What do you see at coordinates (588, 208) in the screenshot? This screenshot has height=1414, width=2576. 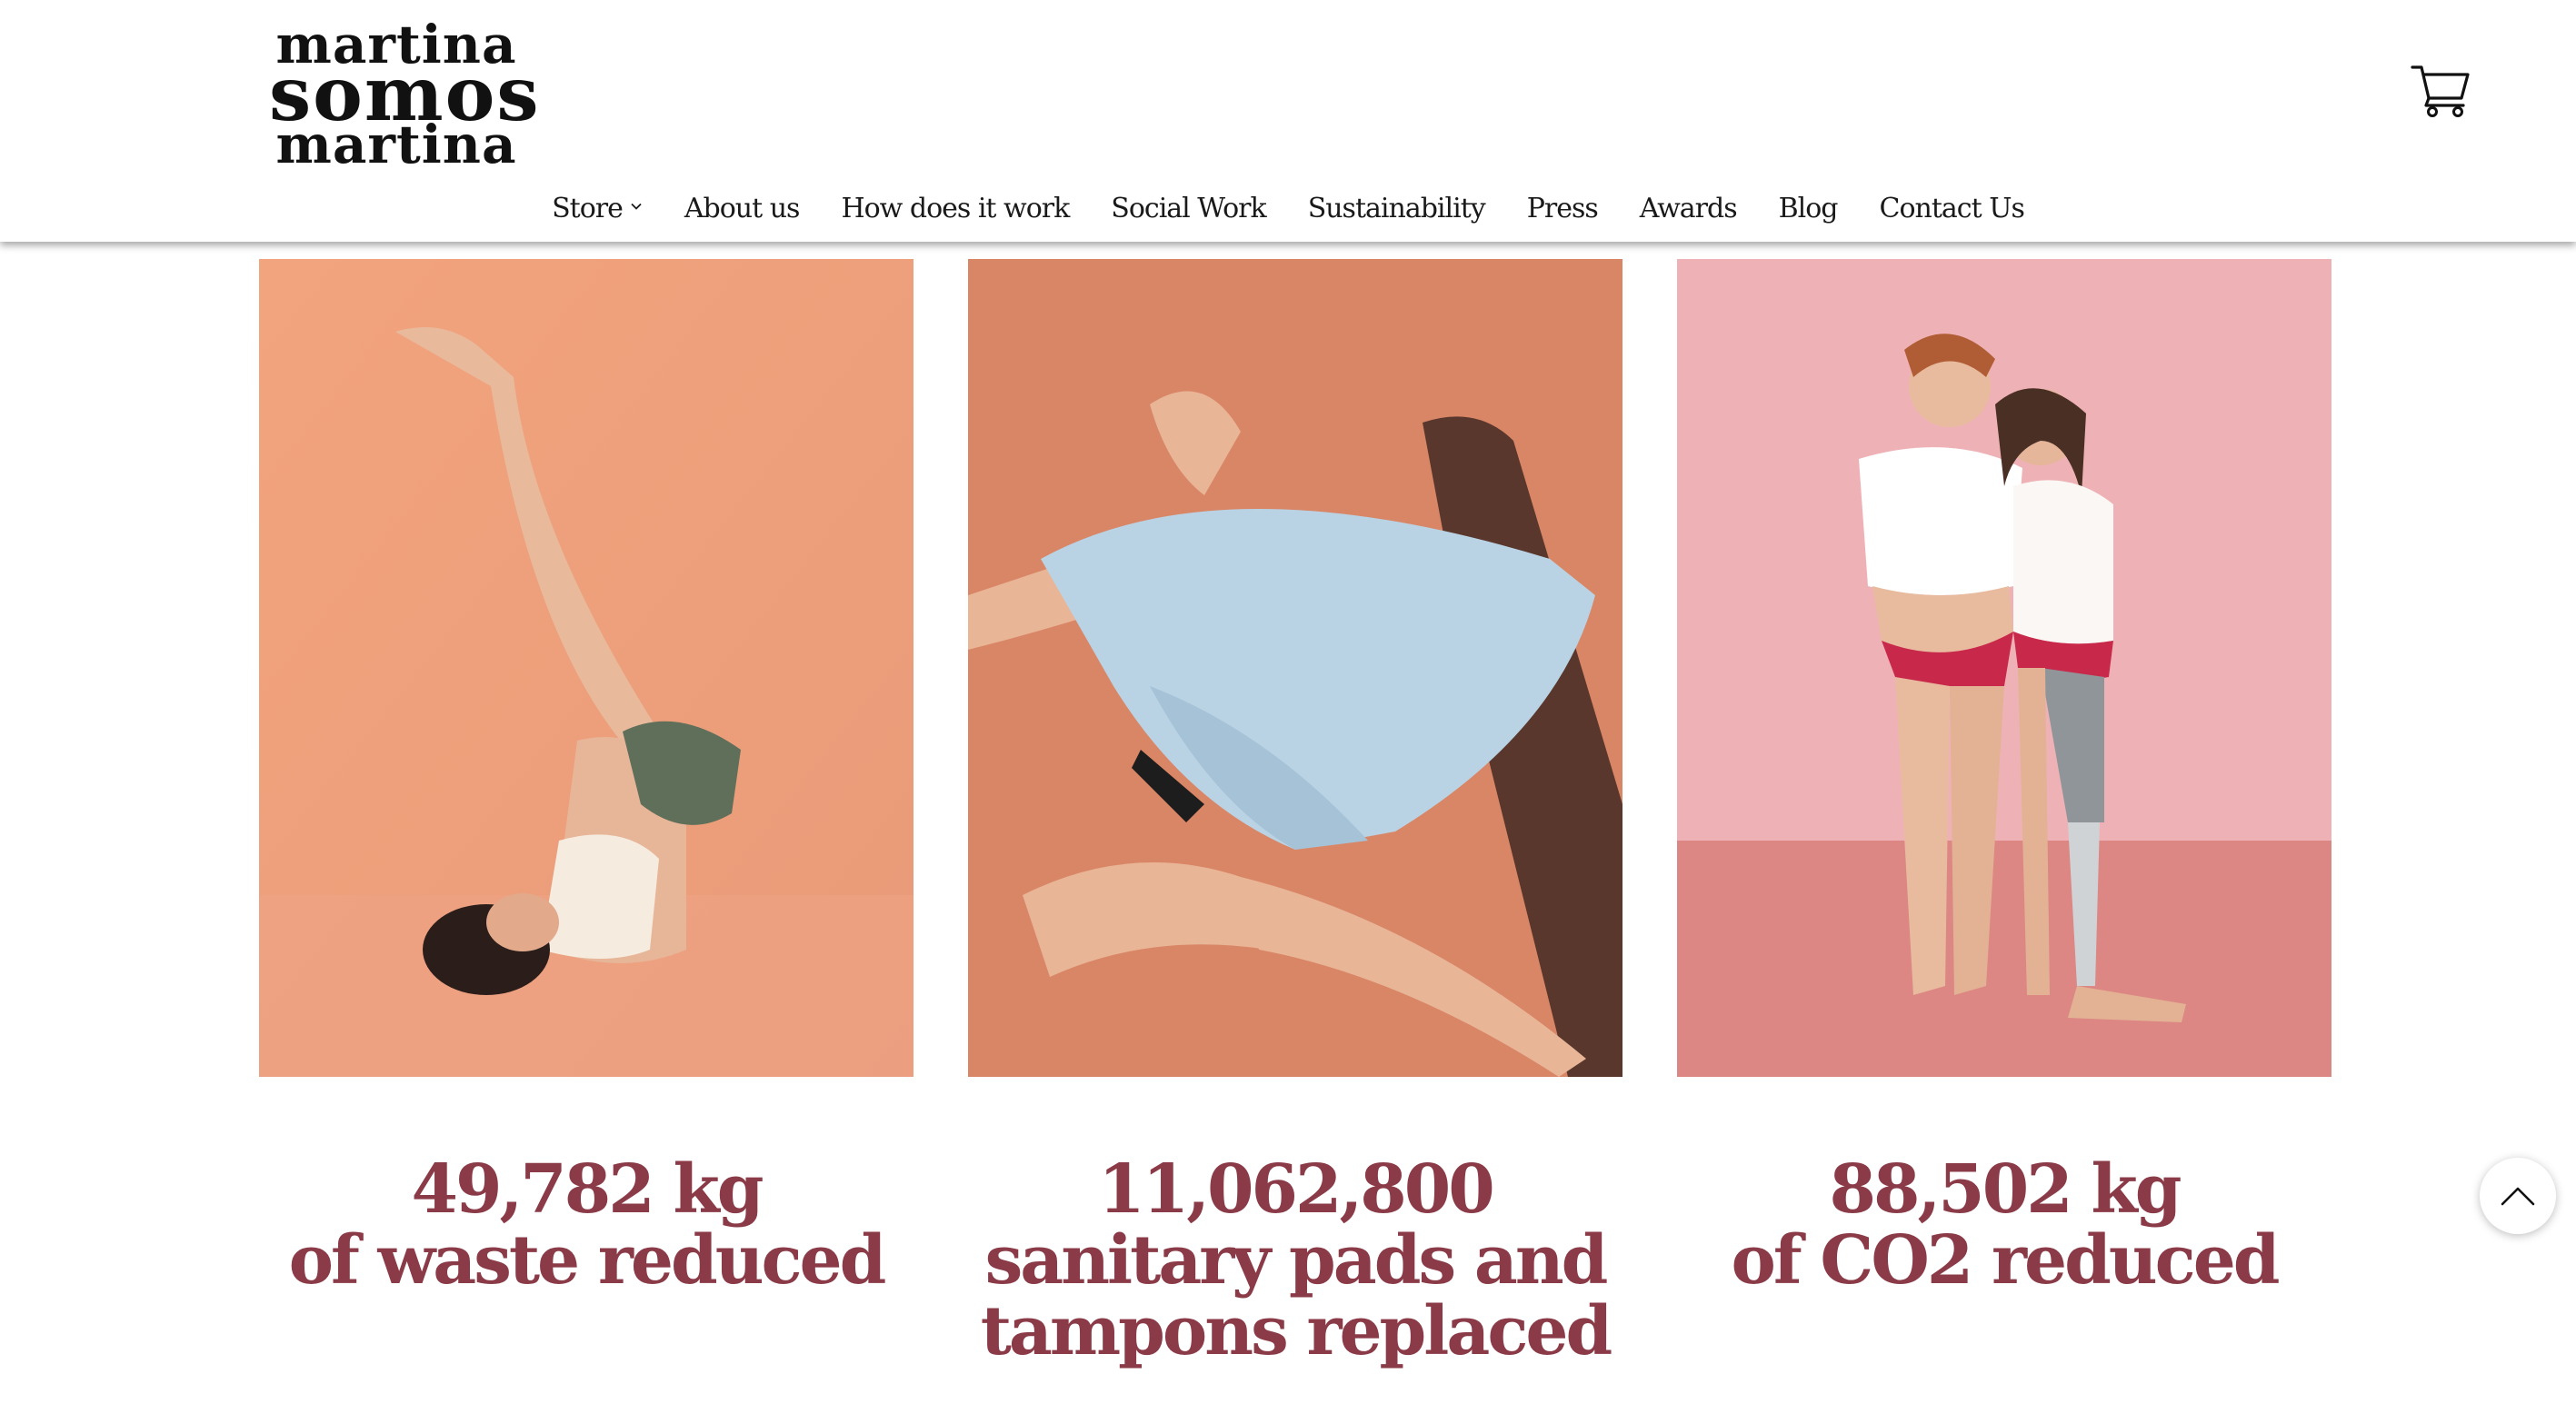 I see `nav-item-label: Store` at bounding box center [588, 208].